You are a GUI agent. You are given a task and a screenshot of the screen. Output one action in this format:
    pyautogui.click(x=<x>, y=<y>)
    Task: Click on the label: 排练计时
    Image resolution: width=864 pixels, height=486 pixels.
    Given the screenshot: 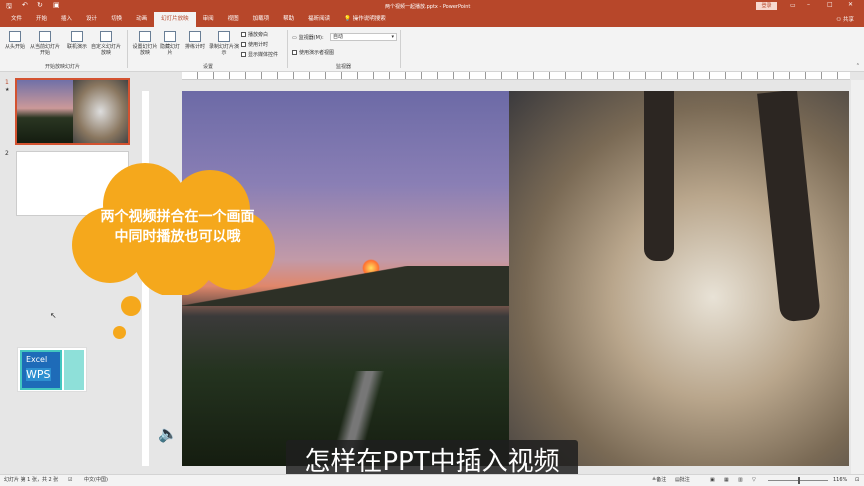 What is the action you would take?
    pyautogui.click(x=194, y=47)
    